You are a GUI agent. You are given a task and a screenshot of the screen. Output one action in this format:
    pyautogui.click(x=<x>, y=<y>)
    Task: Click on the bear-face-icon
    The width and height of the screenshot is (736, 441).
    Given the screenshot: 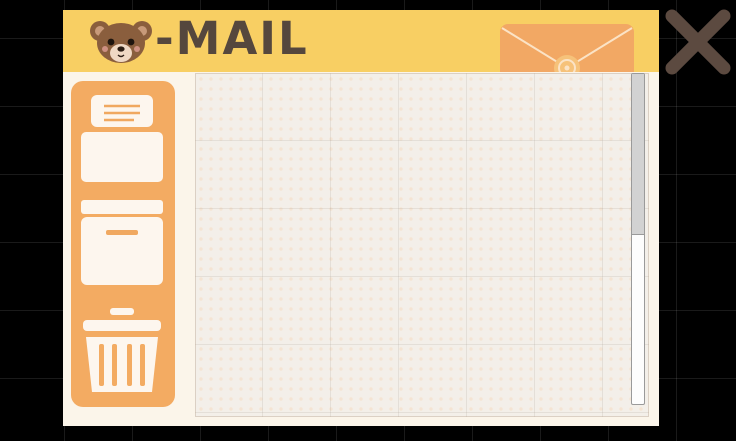 What is the action you would take?
    pyautogui.click(x=121, y=42)
    